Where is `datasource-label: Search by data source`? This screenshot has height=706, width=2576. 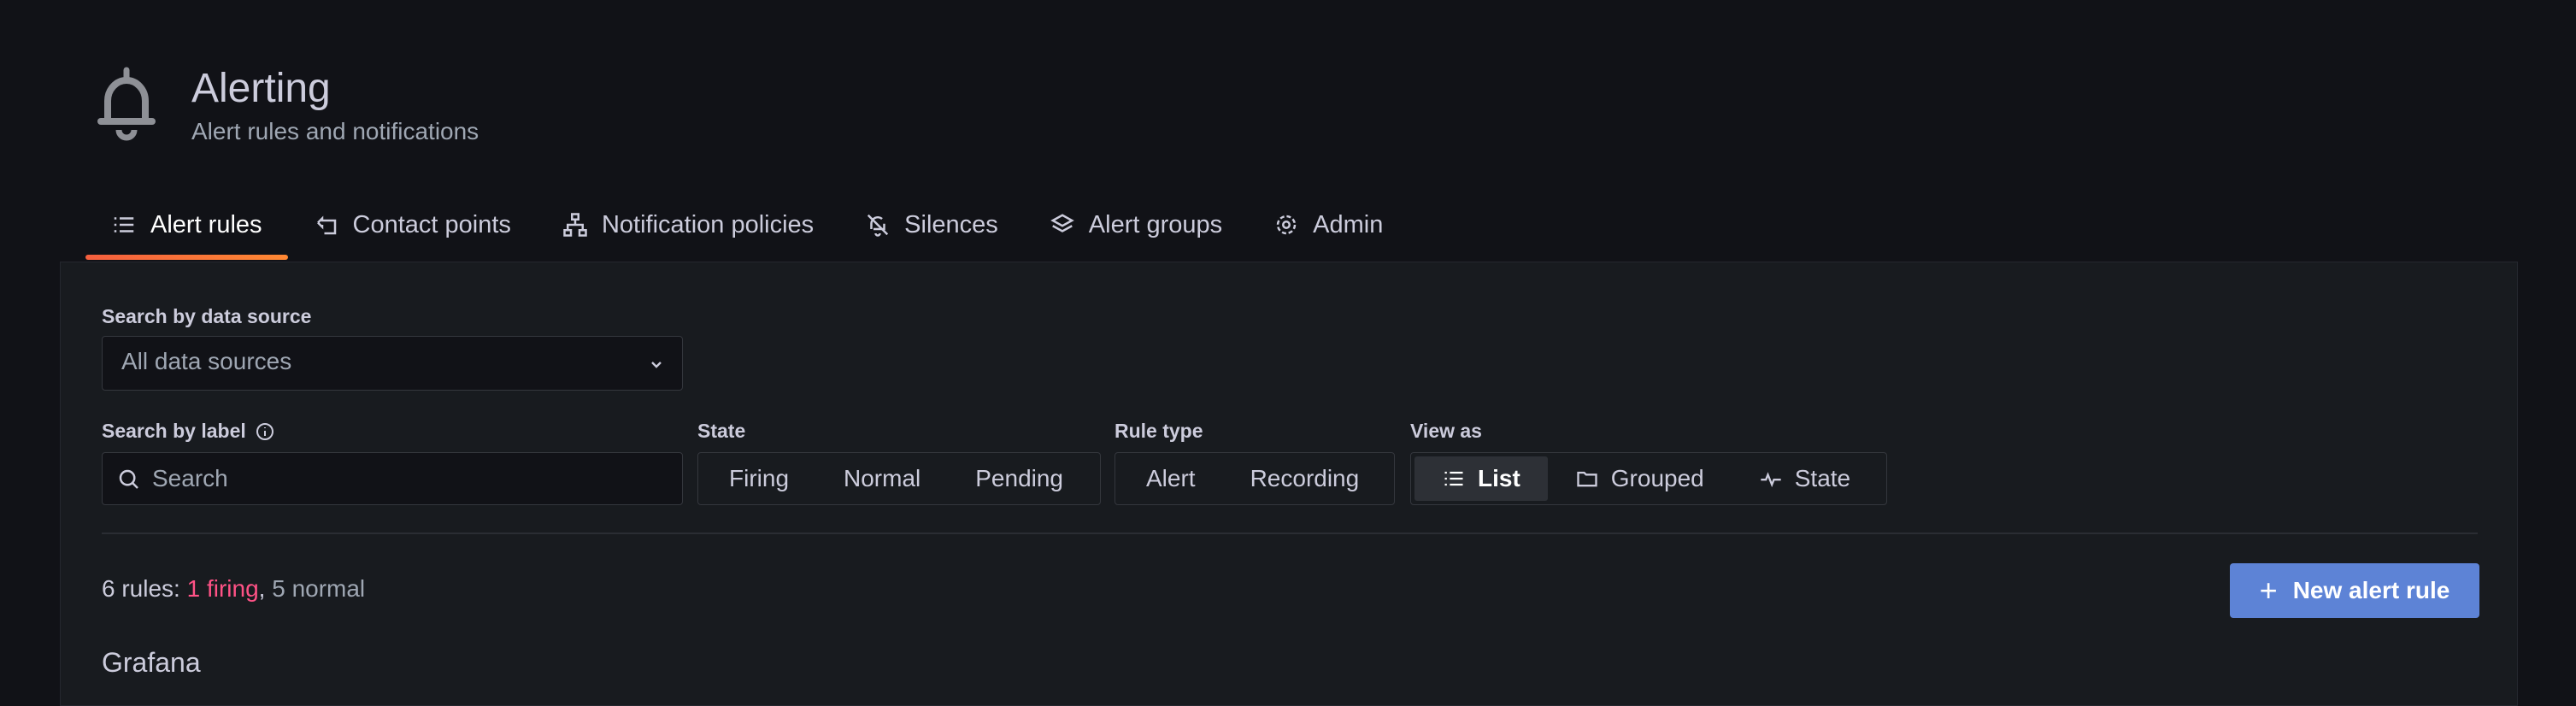
datasource-label: Search by data source is located at coordinates (207, 316).